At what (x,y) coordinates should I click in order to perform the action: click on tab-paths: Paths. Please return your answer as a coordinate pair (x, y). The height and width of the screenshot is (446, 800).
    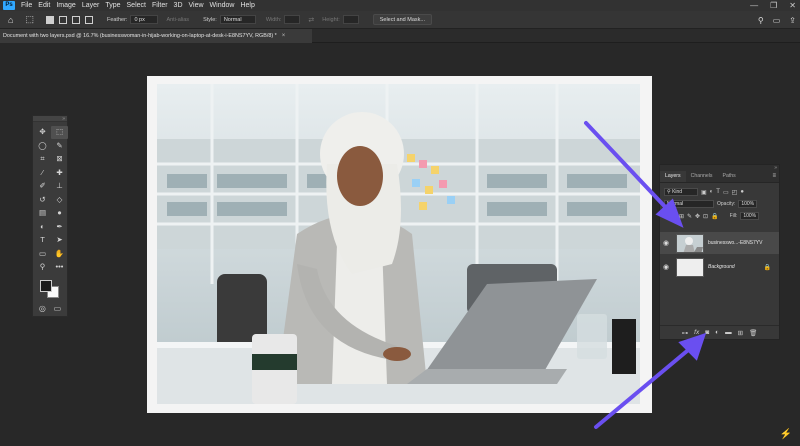
    Looking at the image, I should click on (729, 176).